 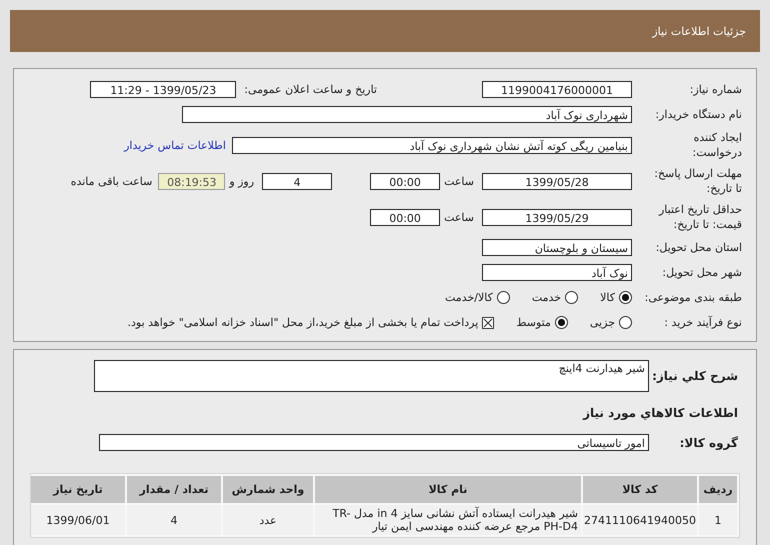 I want to click on announce-date-field: 1399/05/23 - 11:29, so click(x=163, y=89).